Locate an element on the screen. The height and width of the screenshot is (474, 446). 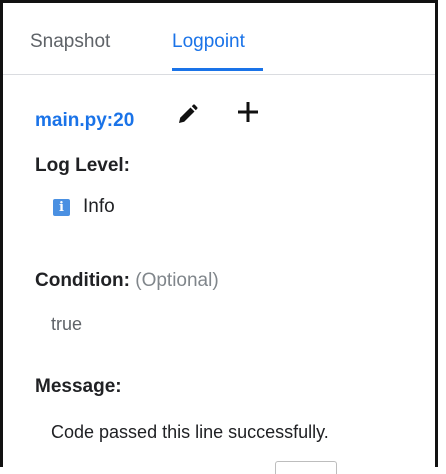
bottom-button is located at coordinates (306, 467).